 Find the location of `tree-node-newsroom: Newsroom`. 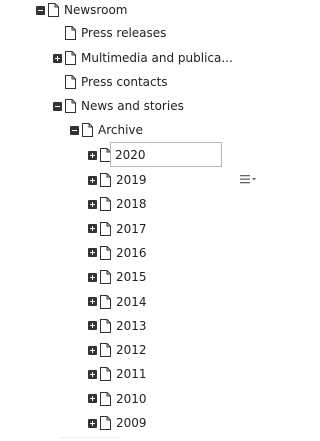

tree-node-newsroom: Newsroom is located at coordinates (81, 10).